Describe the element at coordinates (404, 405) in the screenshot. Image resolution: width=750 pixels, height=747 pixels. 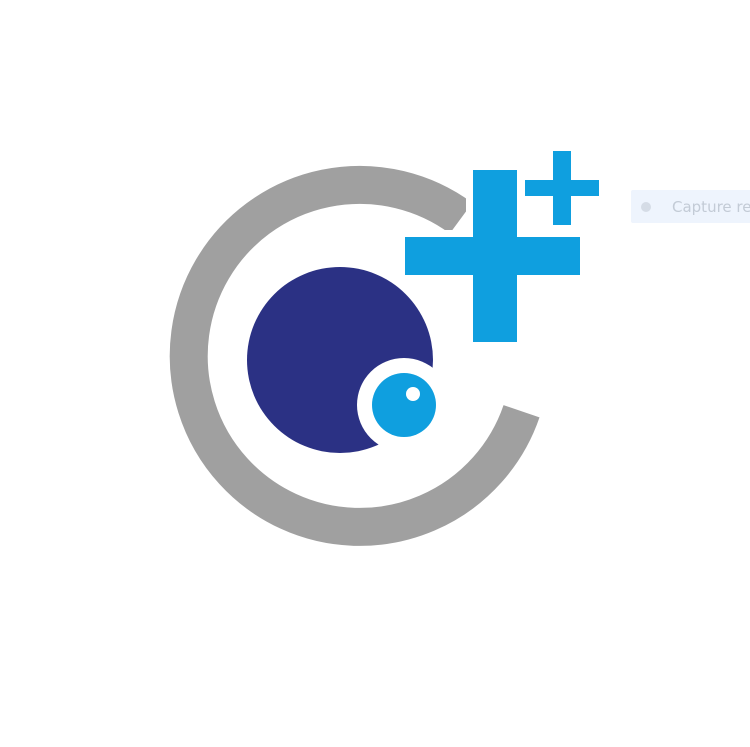
I see `logo-lens-highlight` at that location.